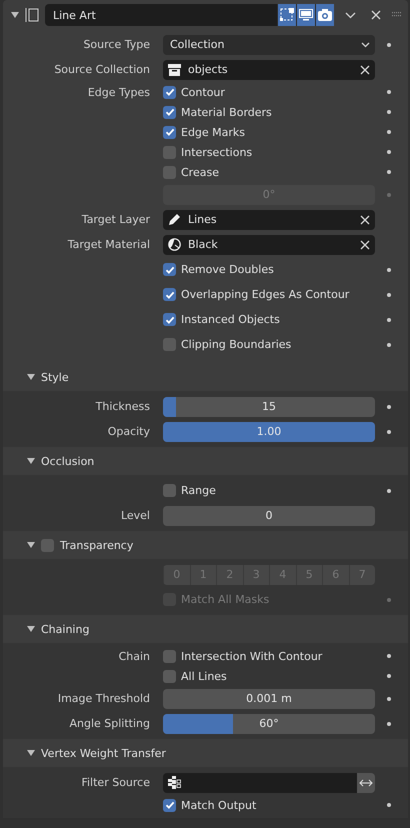 The image size is (410, 828). What do you see at coordinates (191, 172) in the screenshot?
I see `checkbox: Crease` at bounding box center [191, 172].